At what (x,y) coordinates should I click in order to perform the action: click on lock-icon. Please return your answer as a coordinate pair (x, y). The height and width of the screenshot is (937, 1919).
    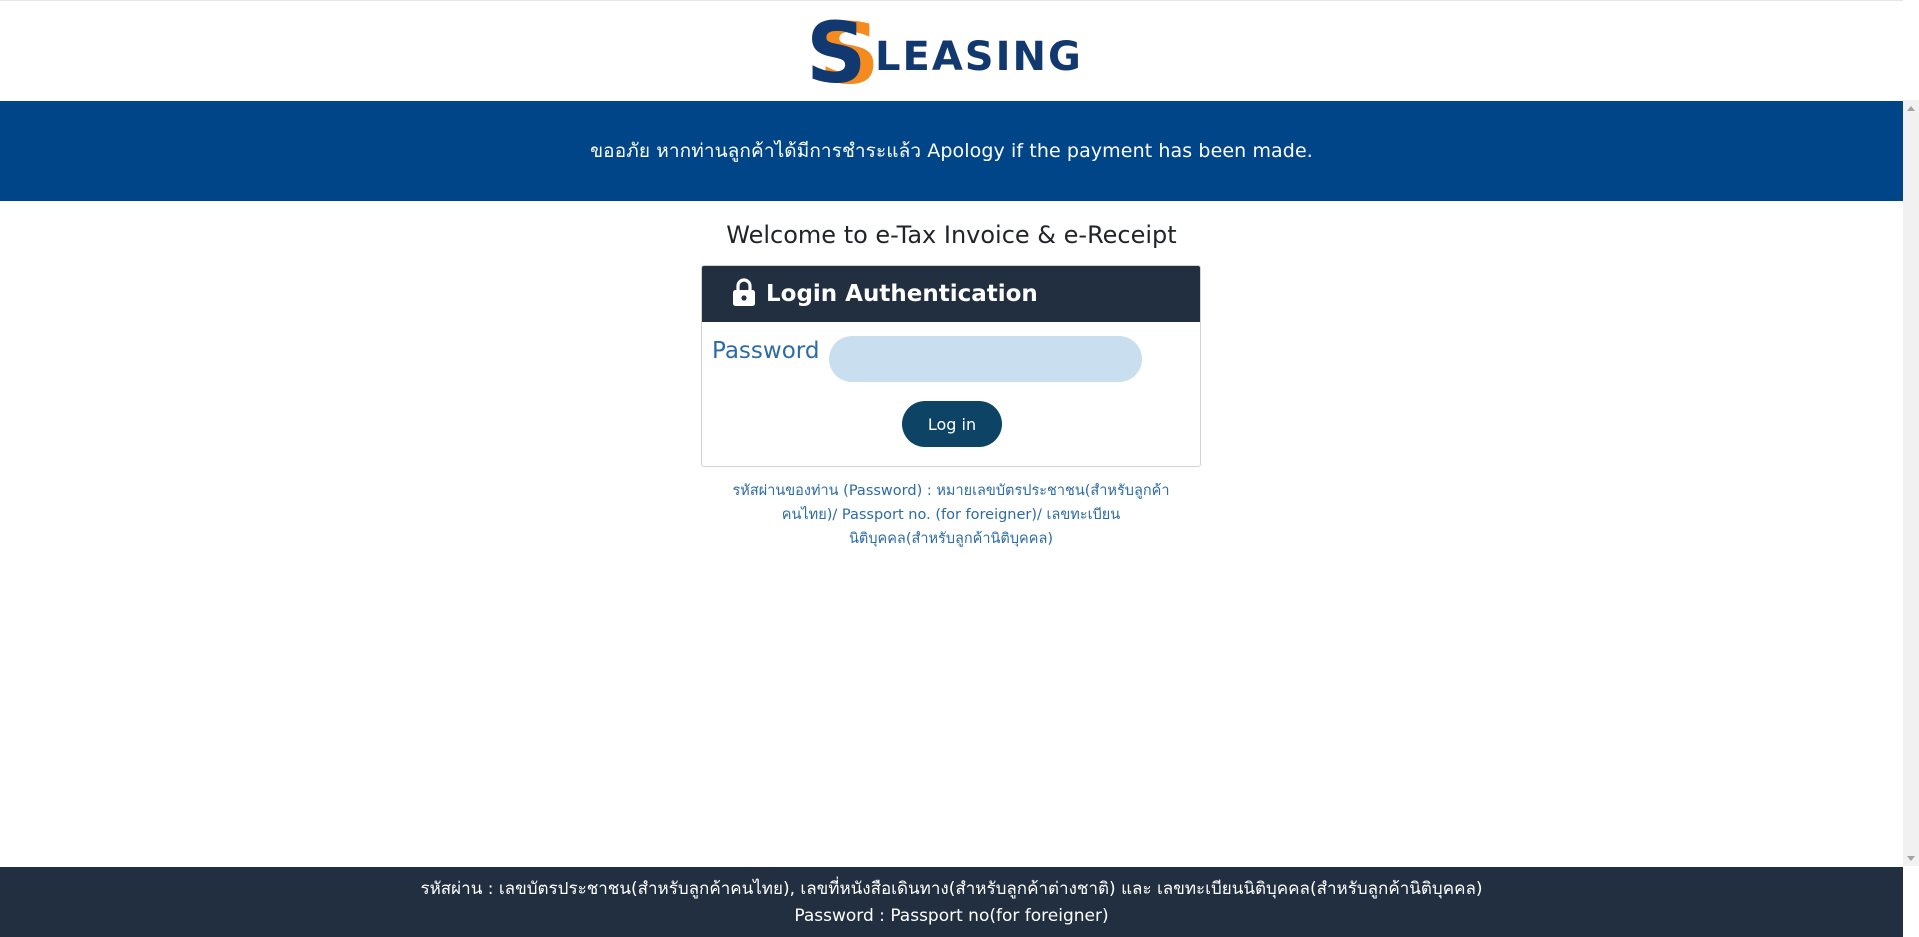
    Looking at the image, I should click on (744, 292).